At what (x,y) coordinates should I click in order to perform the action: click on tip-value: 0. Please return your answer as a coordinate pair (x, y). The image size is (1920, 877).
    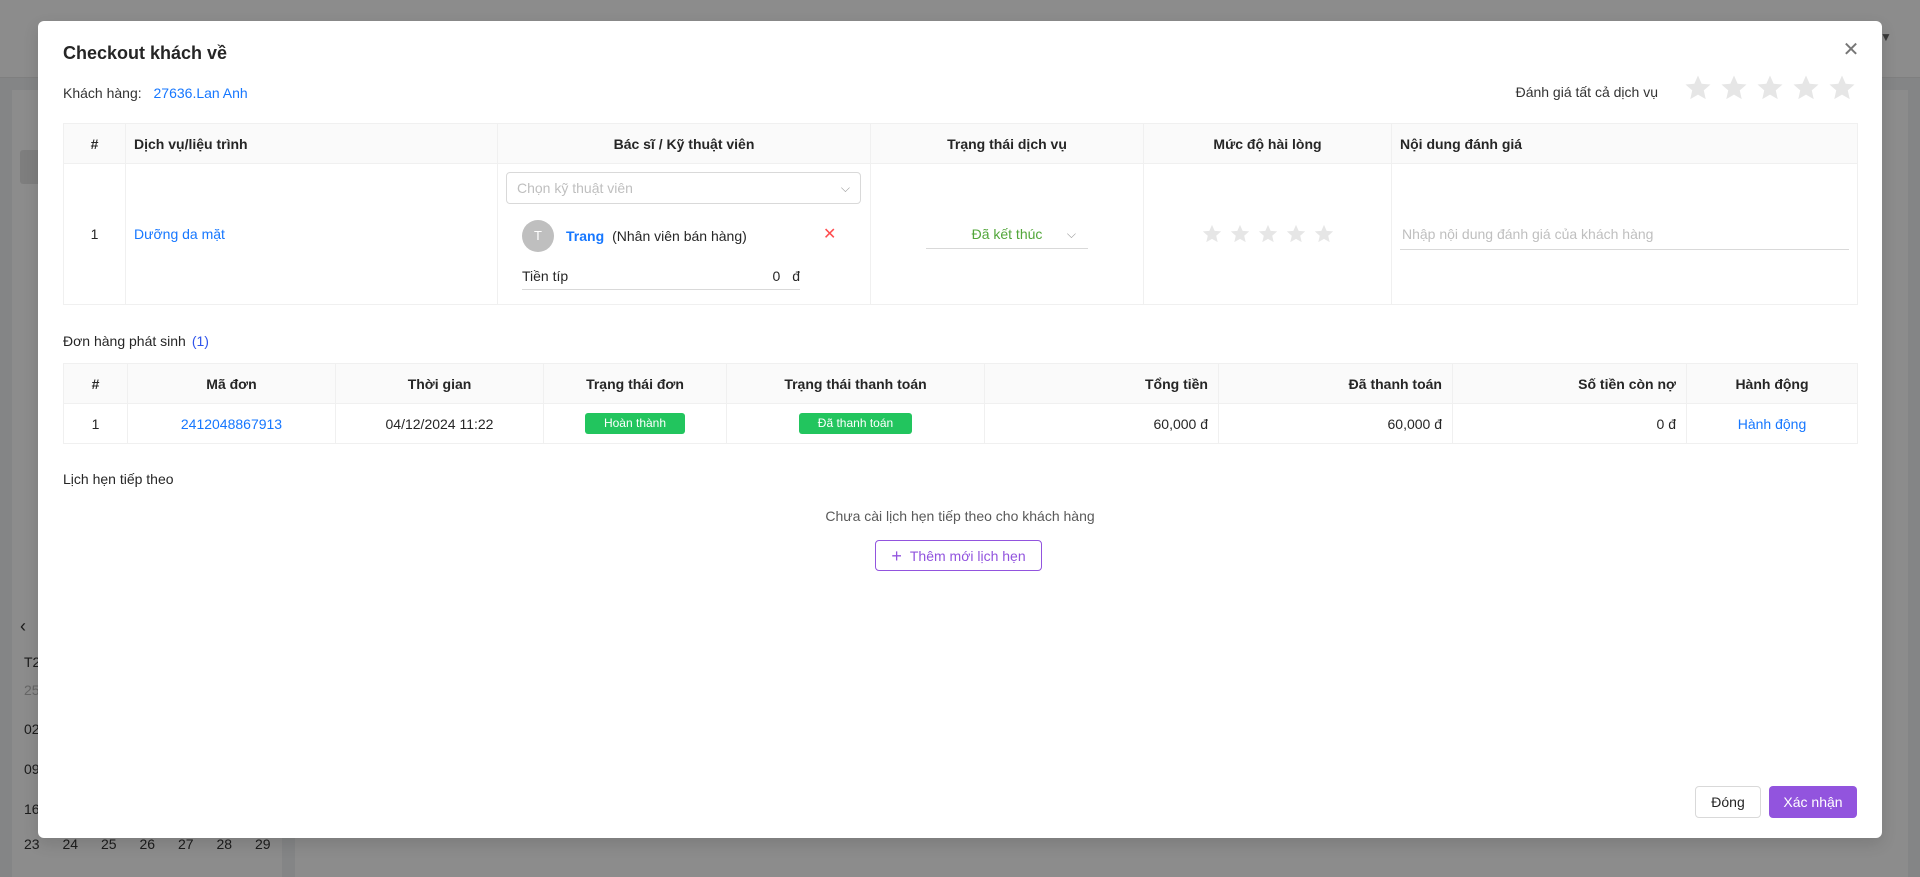
    Looking at the image, I should click on (777, 276).